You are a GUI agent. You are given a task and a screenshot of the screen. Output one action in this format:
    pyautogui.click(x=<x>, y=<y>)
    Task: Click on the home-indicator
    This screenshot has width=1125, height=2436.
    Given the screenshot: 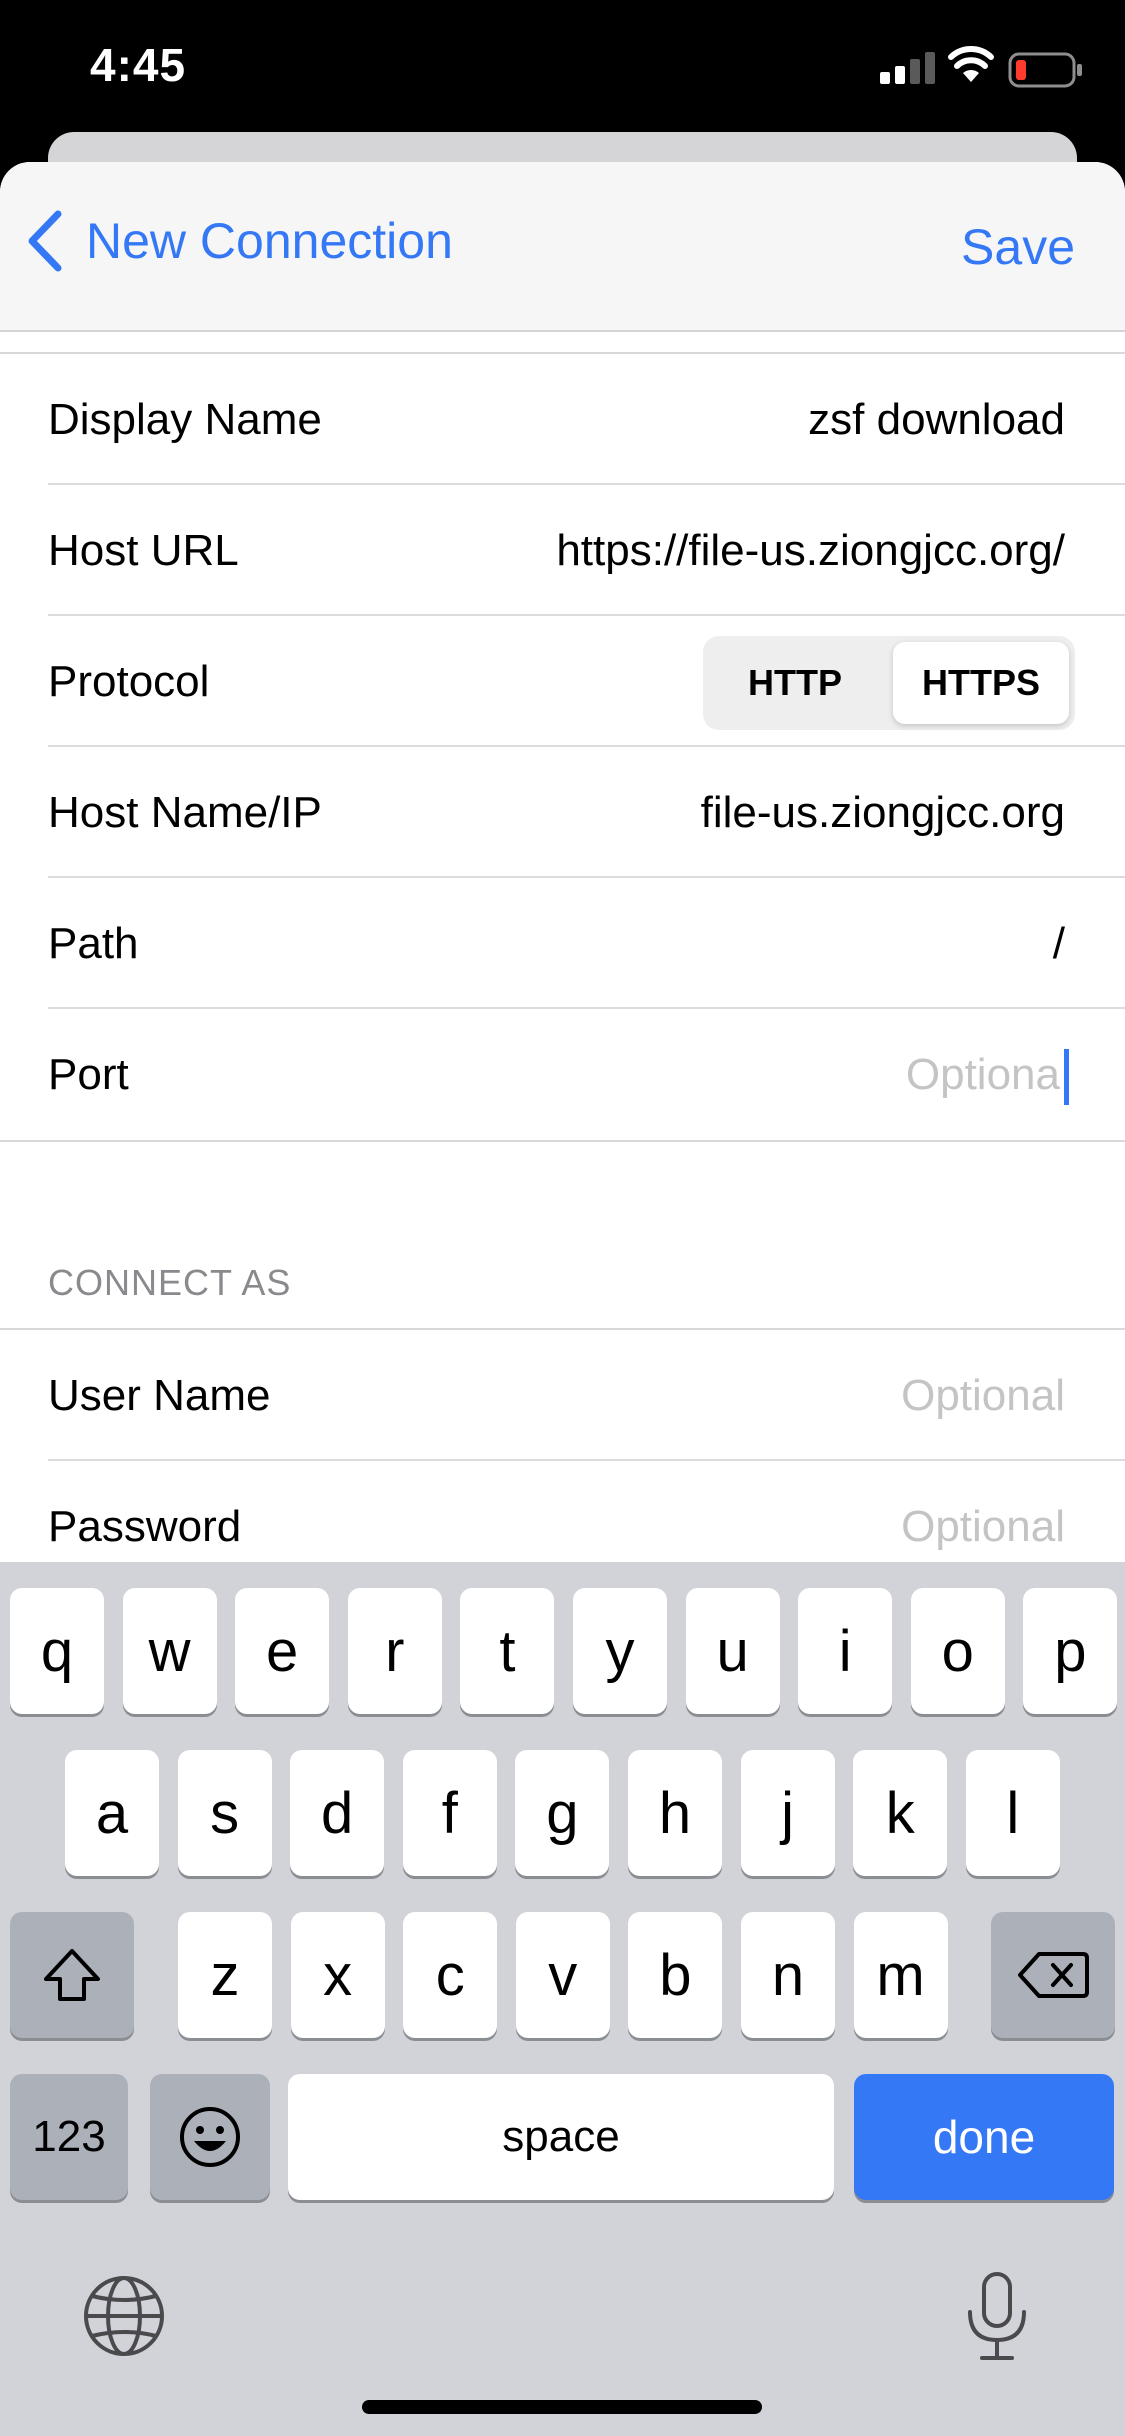 What is the action you would take?
    pyautogui.click(x=562, y=2407)
    